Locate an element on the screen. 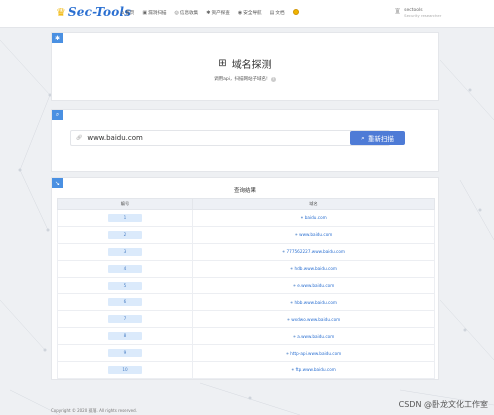 The image size is (494, 415). shield-icon: ◉ is located at coordinates (240, 13).